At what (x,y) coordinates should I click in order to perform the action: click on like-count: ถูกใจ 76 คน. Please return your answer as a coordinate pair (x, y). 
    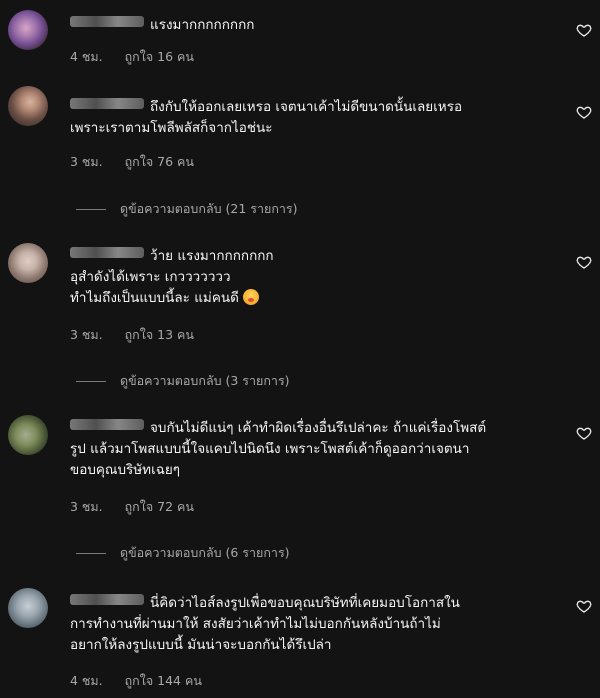
    Looking at the image, I should click on (159, 161).